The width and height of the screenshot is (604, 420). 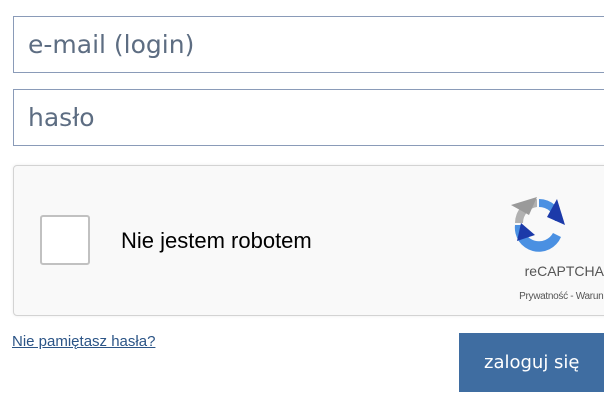 What do you see at coordinates (308, 117) in the screenshot?
I see `password-field` at bounding box center [308, 117].